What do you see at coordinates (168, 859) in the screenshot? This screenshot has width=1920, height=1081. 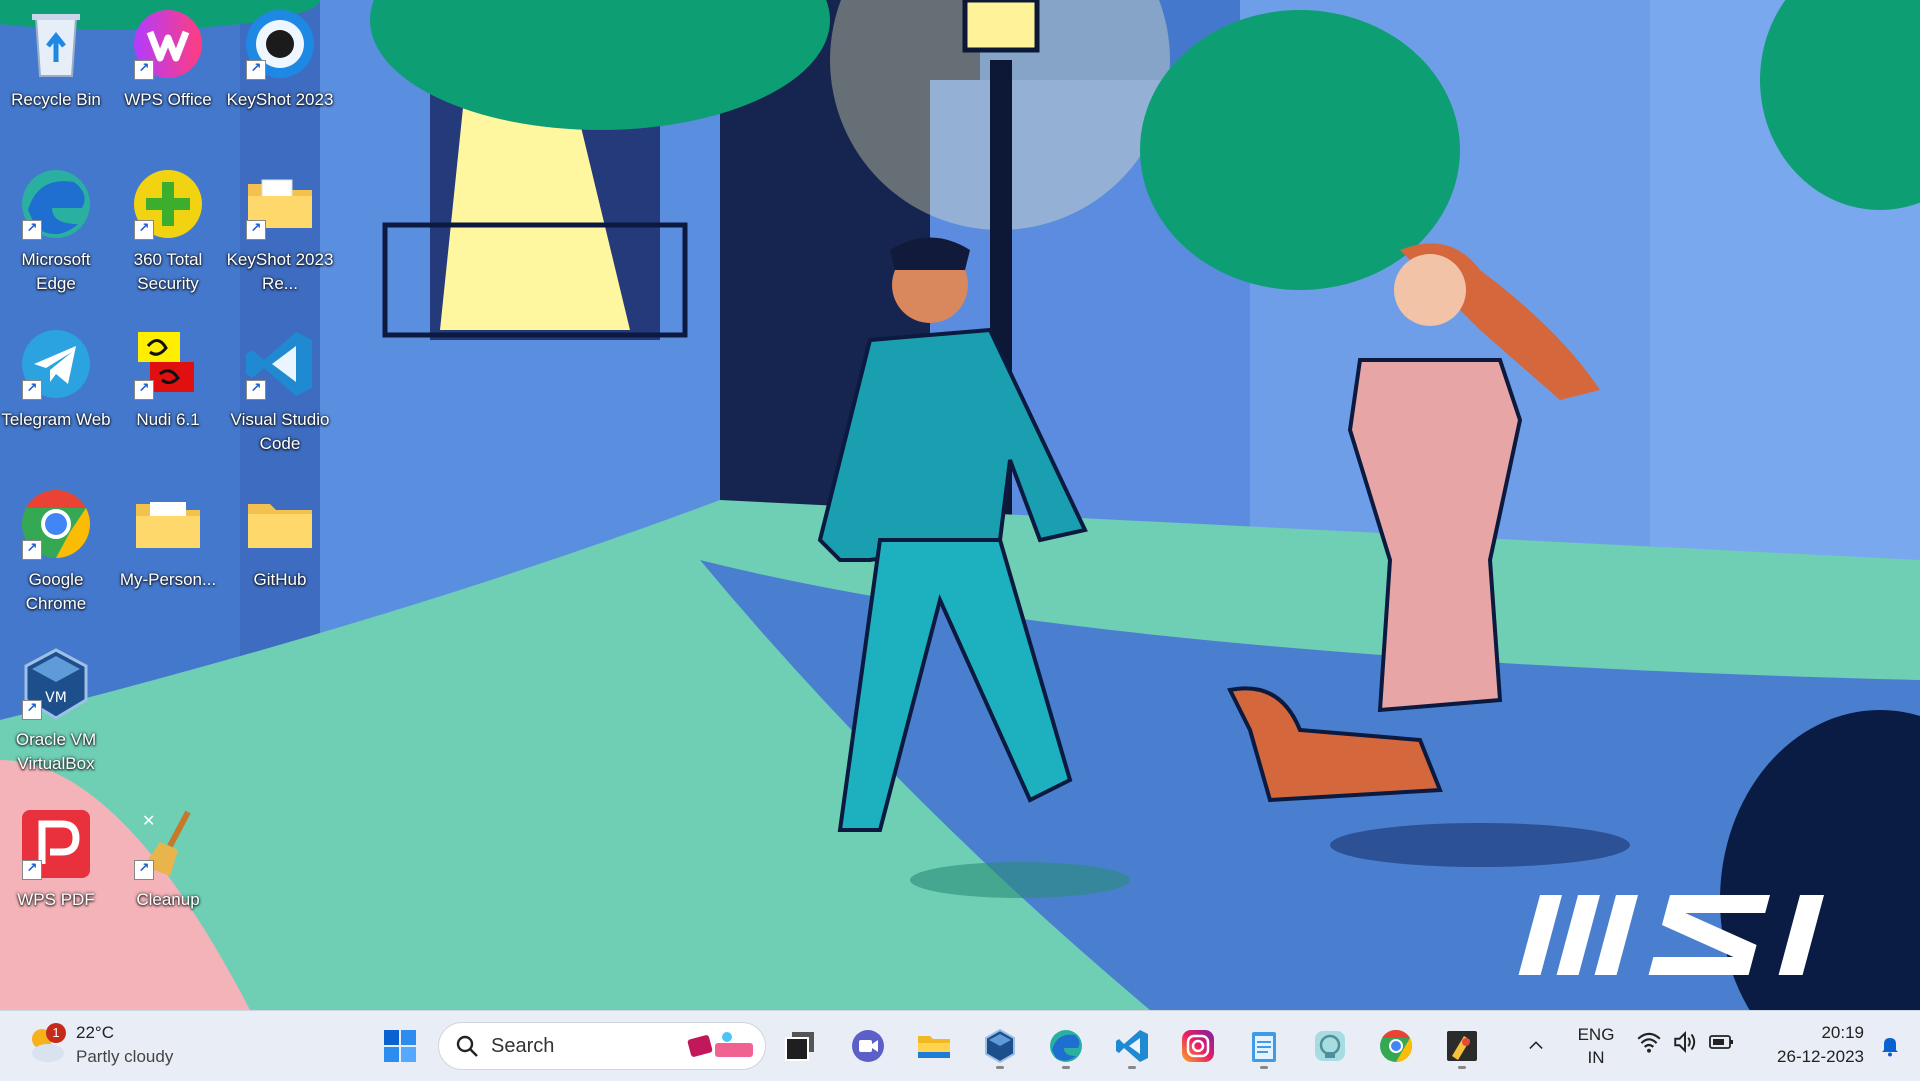 I see `desktop-icon-cleanup: ✕ ↗ Cleanup` at bounding box center [168, 859].